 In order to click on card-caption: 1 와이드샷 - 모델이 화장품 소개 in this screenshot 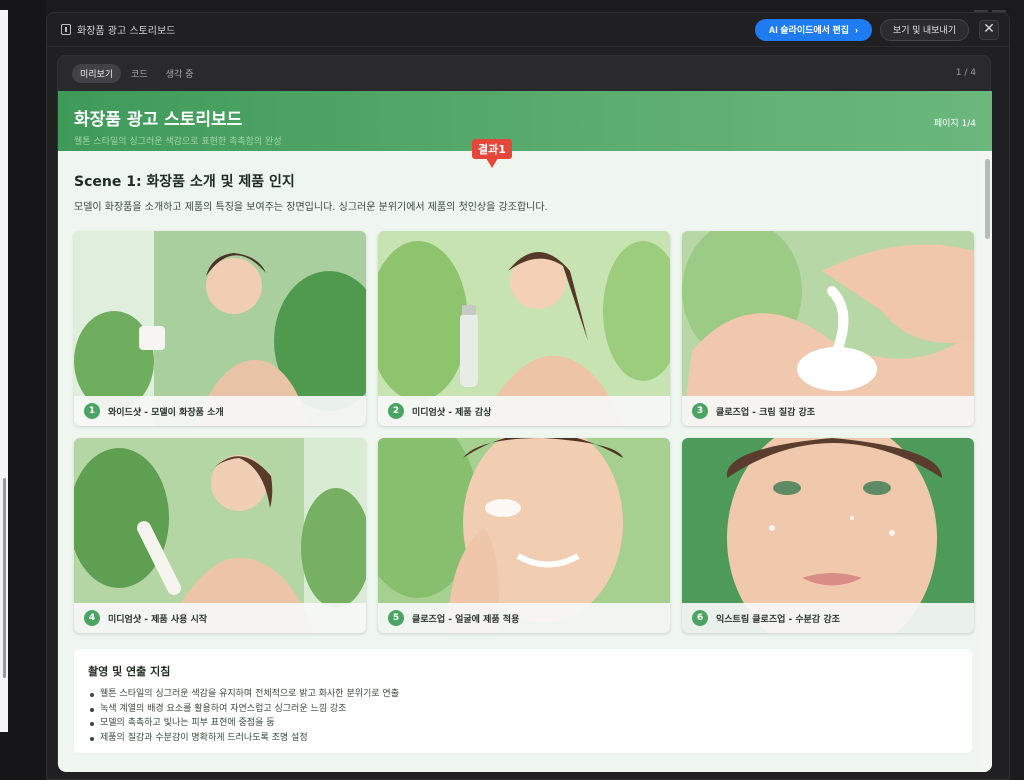, I will do `click(220, 411)`.